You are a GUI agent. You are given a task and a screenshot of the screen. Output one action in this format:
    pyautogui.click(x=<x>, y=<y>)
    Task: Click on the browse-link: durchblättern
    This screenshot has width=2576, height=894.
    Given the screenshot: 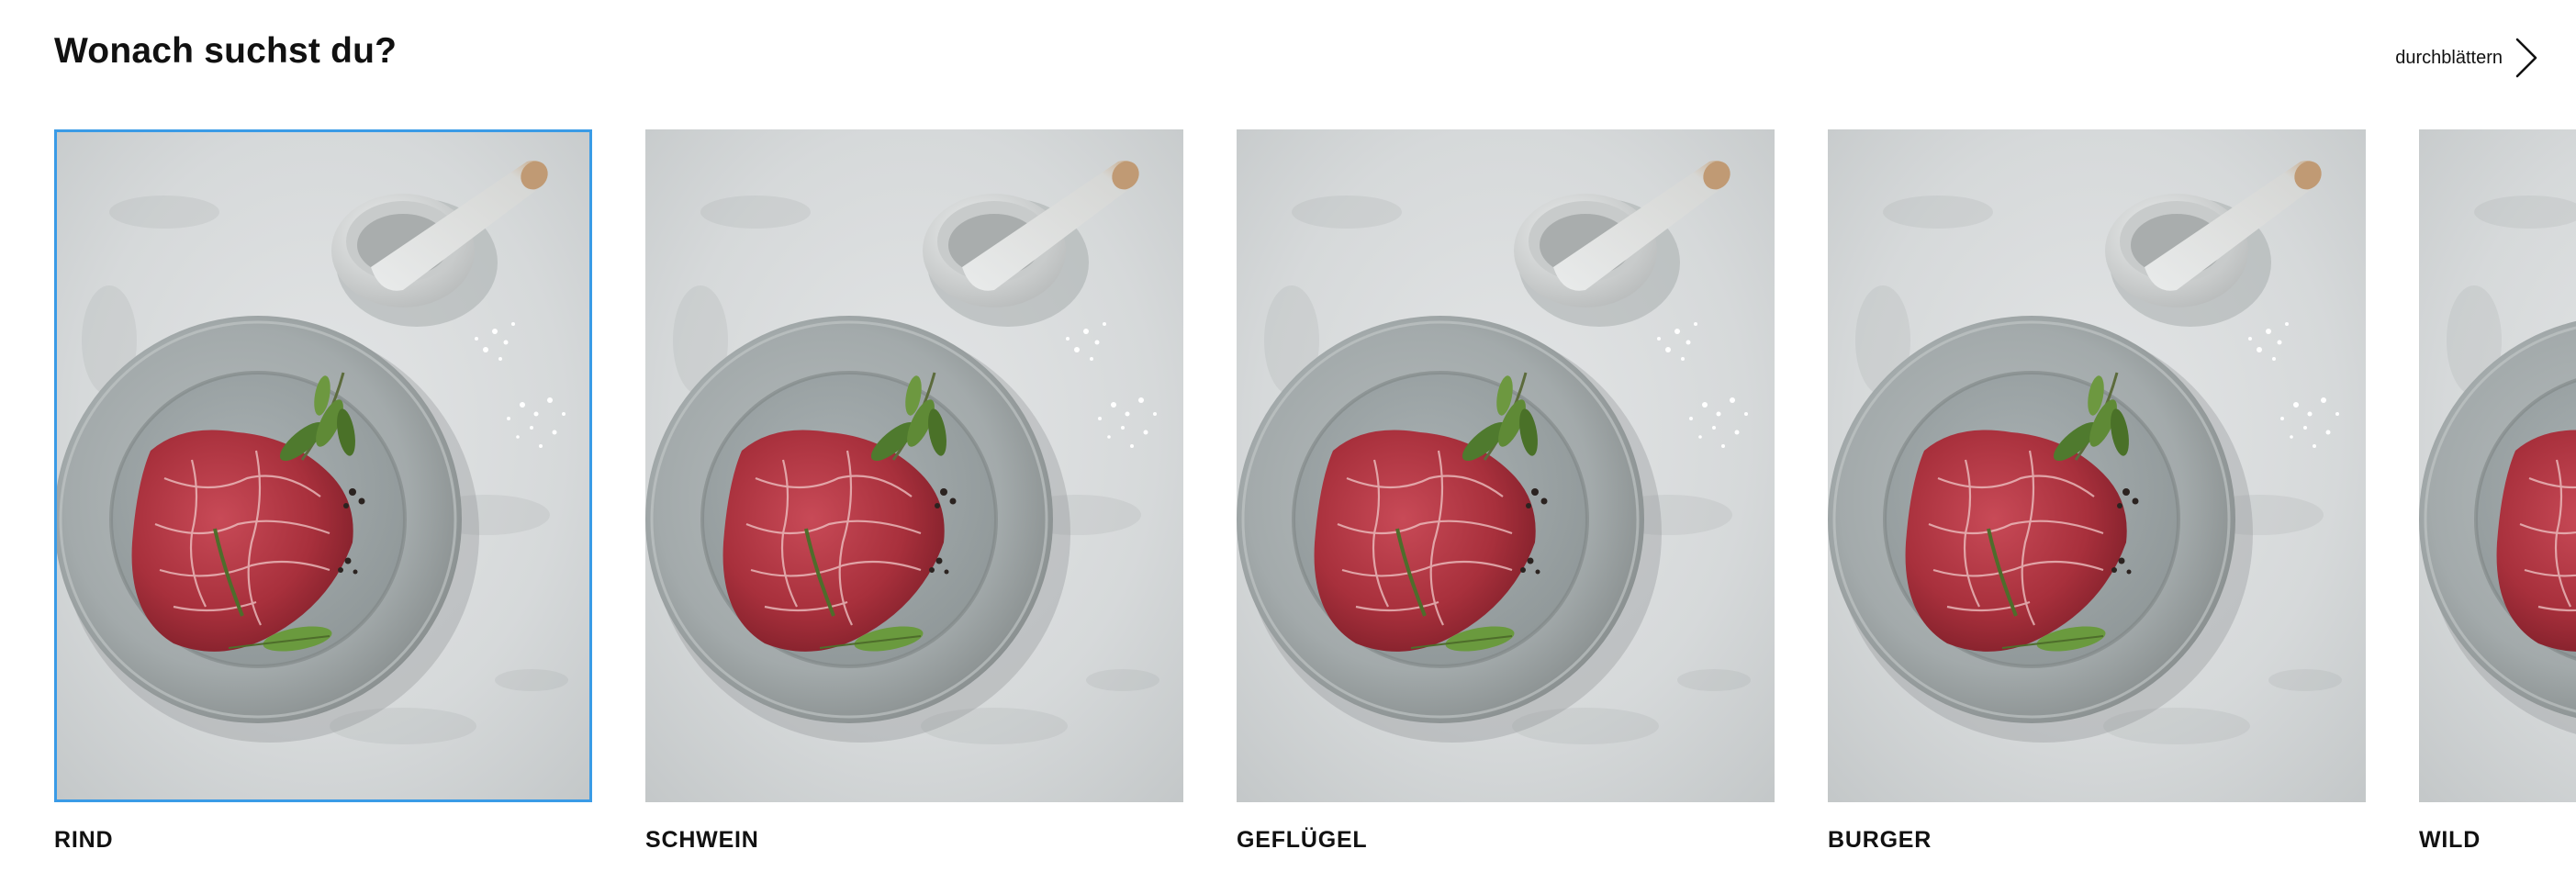 What is the action you would take?
    pyautogui.click(x=2467, y=57)
    